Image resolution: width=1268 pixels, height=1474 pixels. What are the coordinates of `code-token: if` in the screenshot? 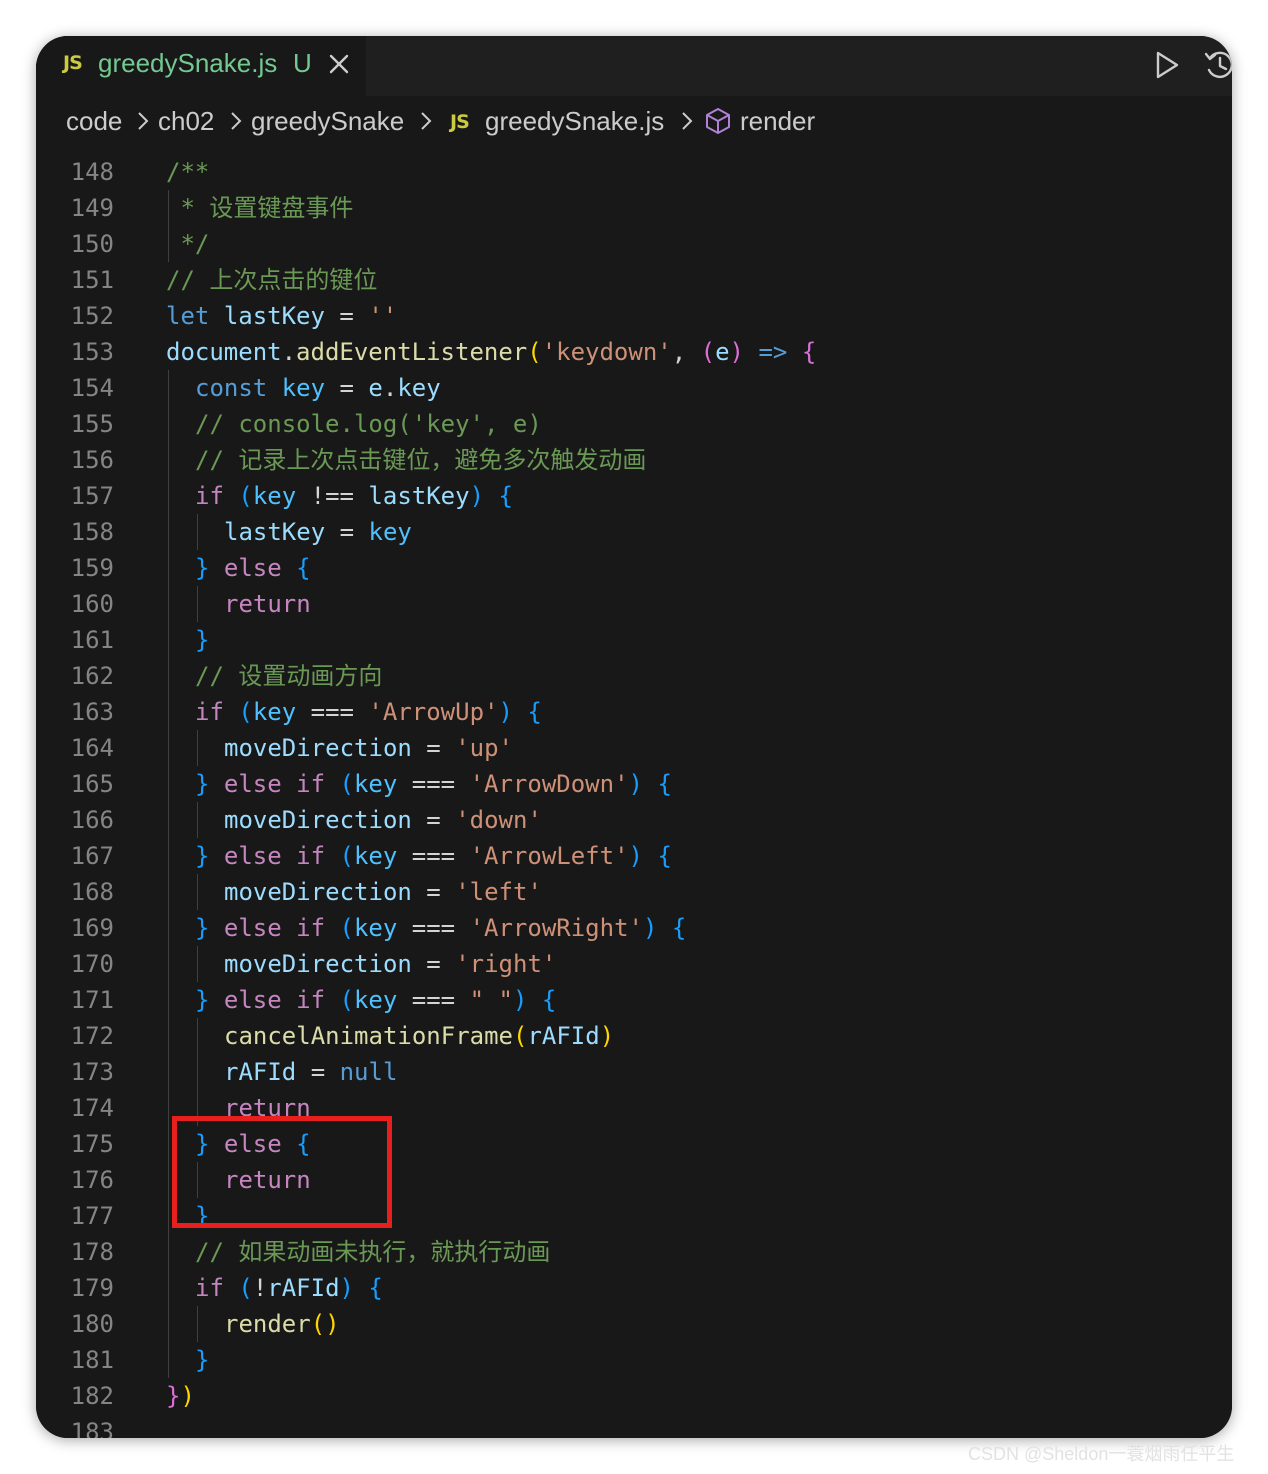 It's located at (209, 1288).